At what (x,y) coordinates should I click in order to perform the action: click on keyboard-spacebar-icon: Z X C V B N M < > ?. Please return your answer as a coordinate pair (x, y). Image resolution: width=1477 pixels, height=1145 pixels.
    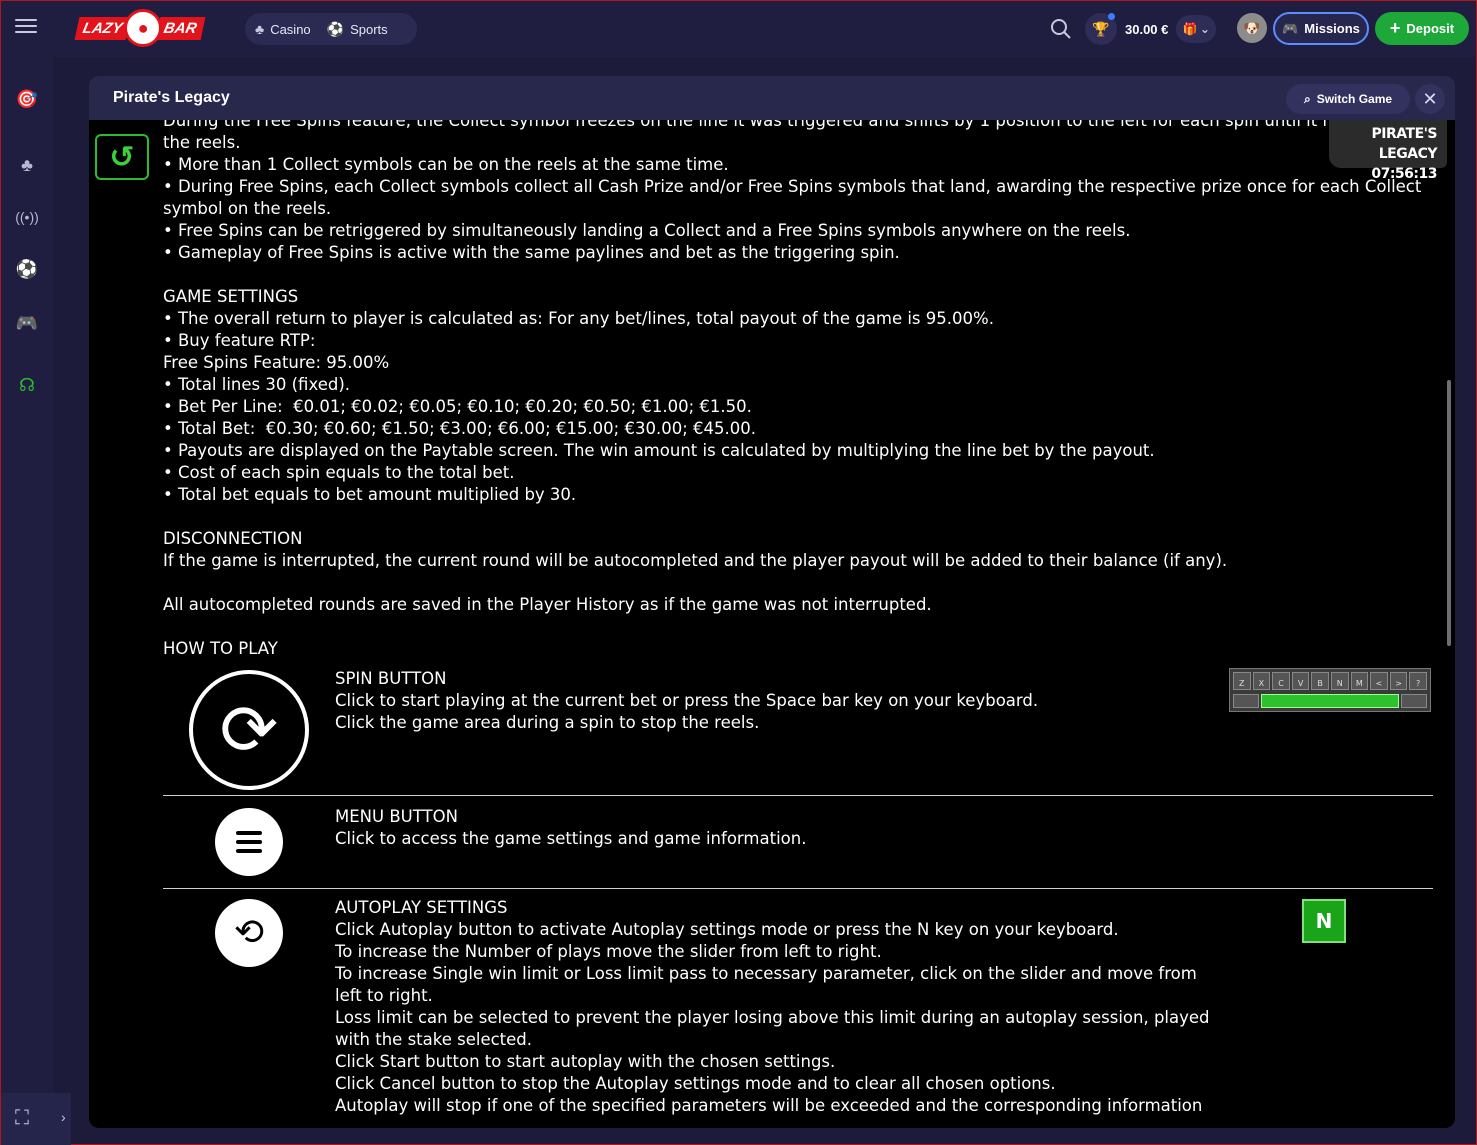
    Looking at the image, I should click on (1330, 690).